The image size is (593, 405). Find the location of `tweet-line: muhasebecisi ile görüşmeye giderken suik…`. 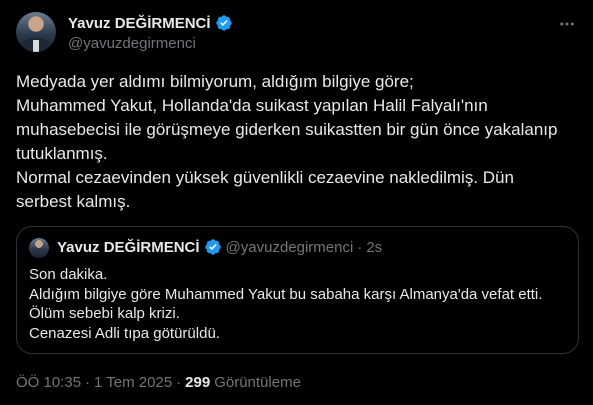

tweet-line: muhasebecisi ile görüşmeye giderken suik… is located at coordinates (287, 129).